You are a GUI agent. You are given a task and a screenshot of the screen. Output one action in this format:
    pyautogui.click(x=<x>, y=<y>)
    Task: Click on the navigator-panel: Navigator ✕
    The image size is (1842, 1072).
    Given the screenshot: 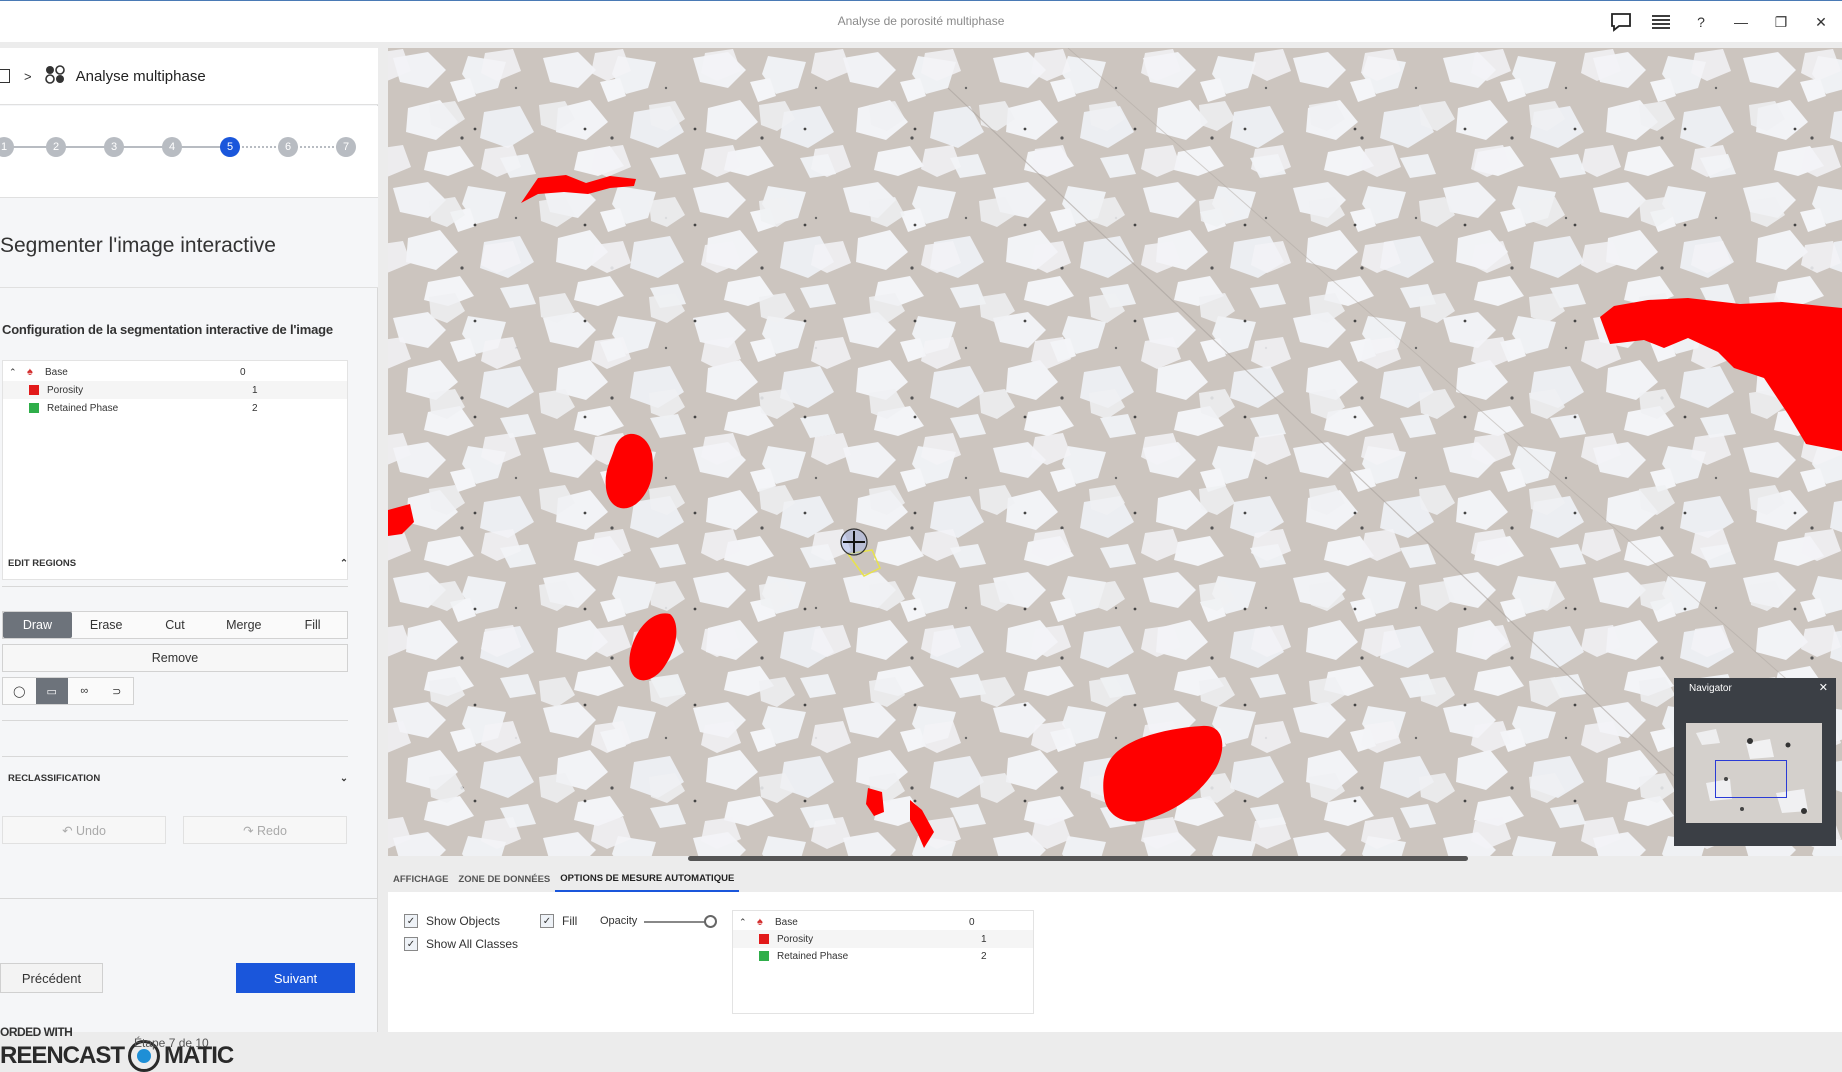 What is the action you would take?
    pyautogui.click(x=1755, y=762)
    